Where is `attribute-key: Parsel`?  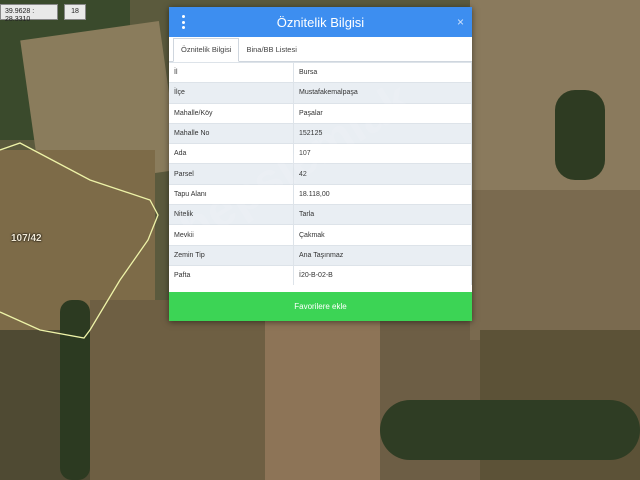 attribute-key: Parsel is located at coordinates (231, 174).